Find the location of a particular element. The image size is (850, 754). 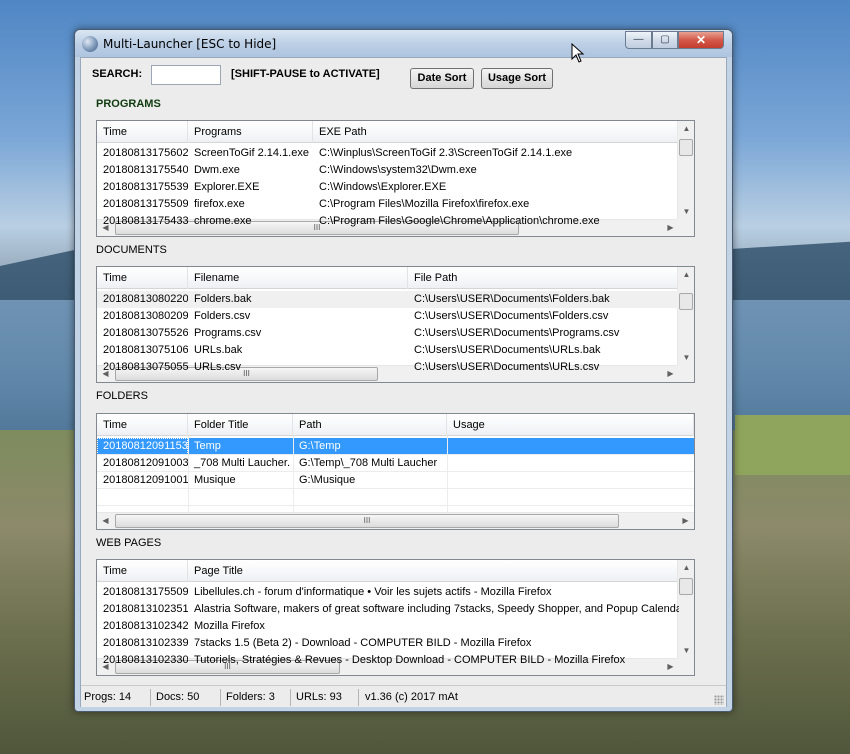

column-gridline is located at coordinates (188, 474).